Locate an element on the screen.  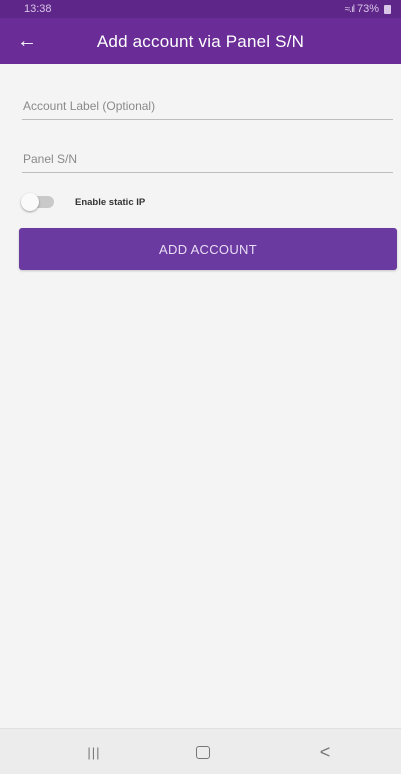
back-nav-icon: < is located at coordinates (325, 752).